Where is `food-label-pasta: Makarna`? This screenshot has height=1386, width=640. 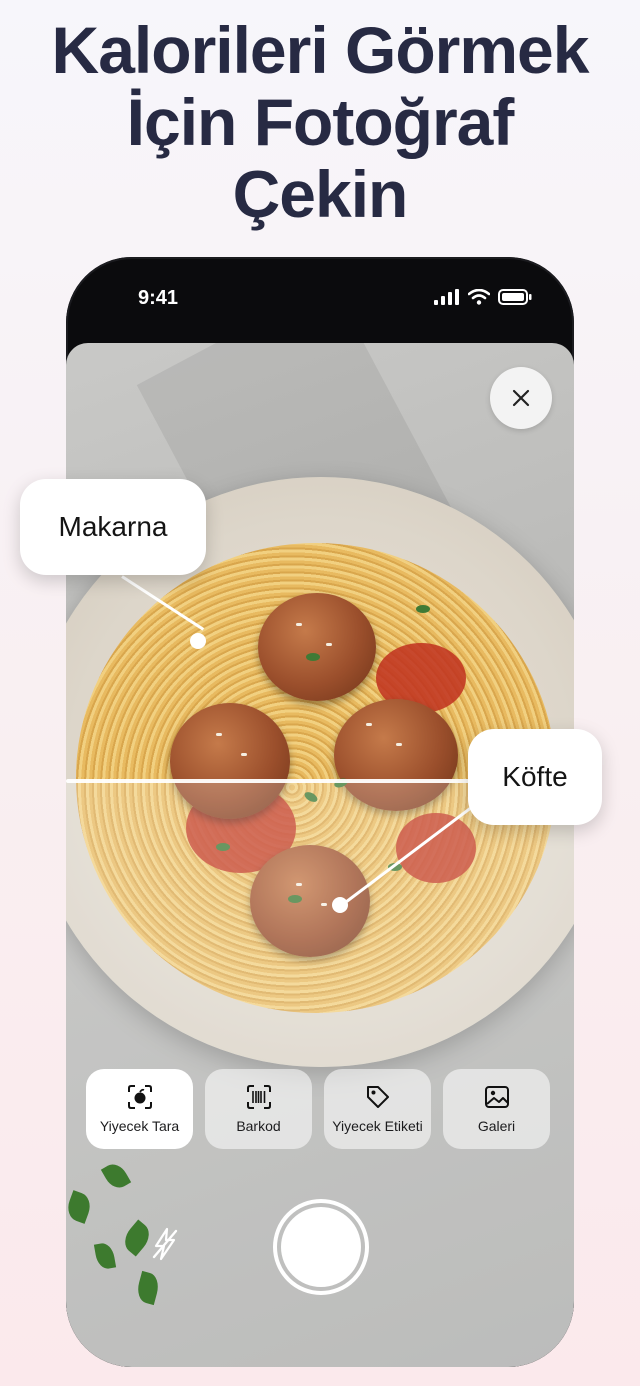
food-label-pasta: Makarna is located at coordinates (113, 527).